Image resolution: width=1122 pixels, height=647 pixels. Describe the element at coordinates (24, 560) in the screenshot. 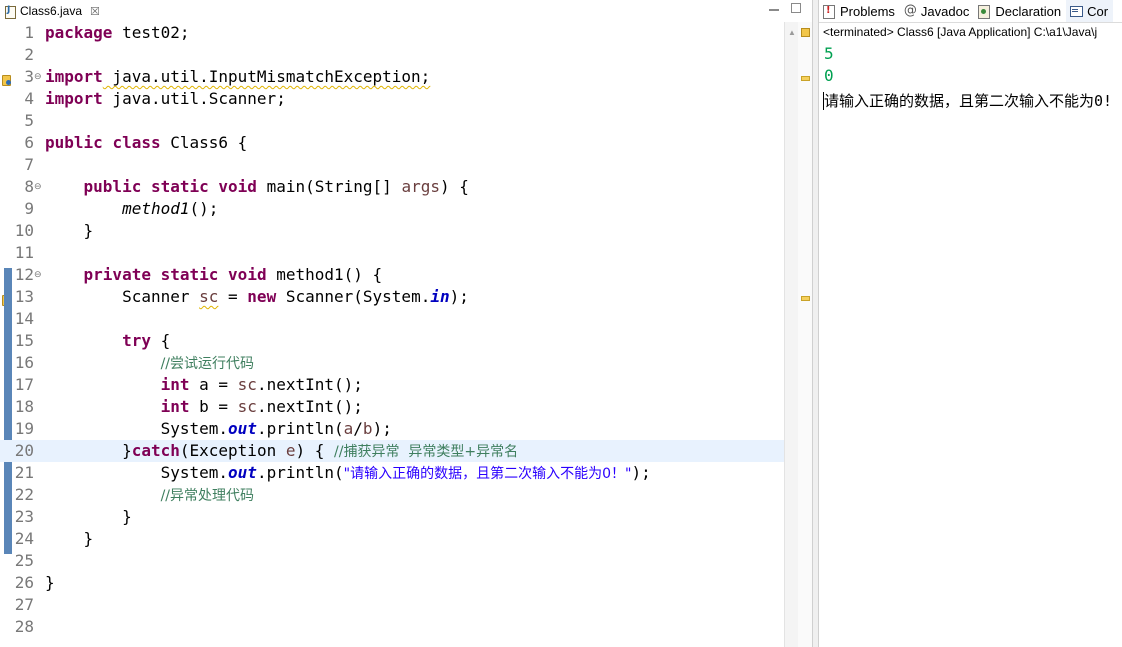

I see `code-line: 25` at that location.